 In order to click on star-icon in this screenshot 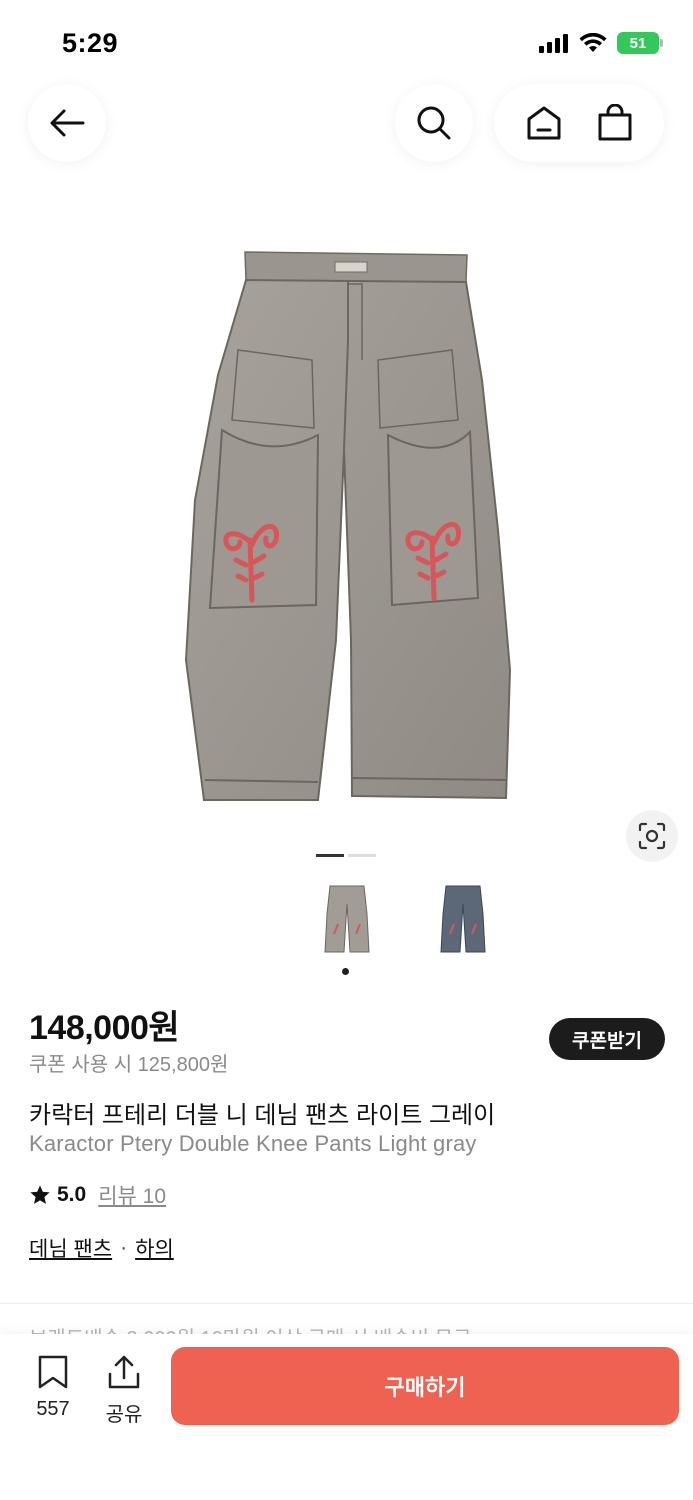, I will do `click(40, 1194)`.